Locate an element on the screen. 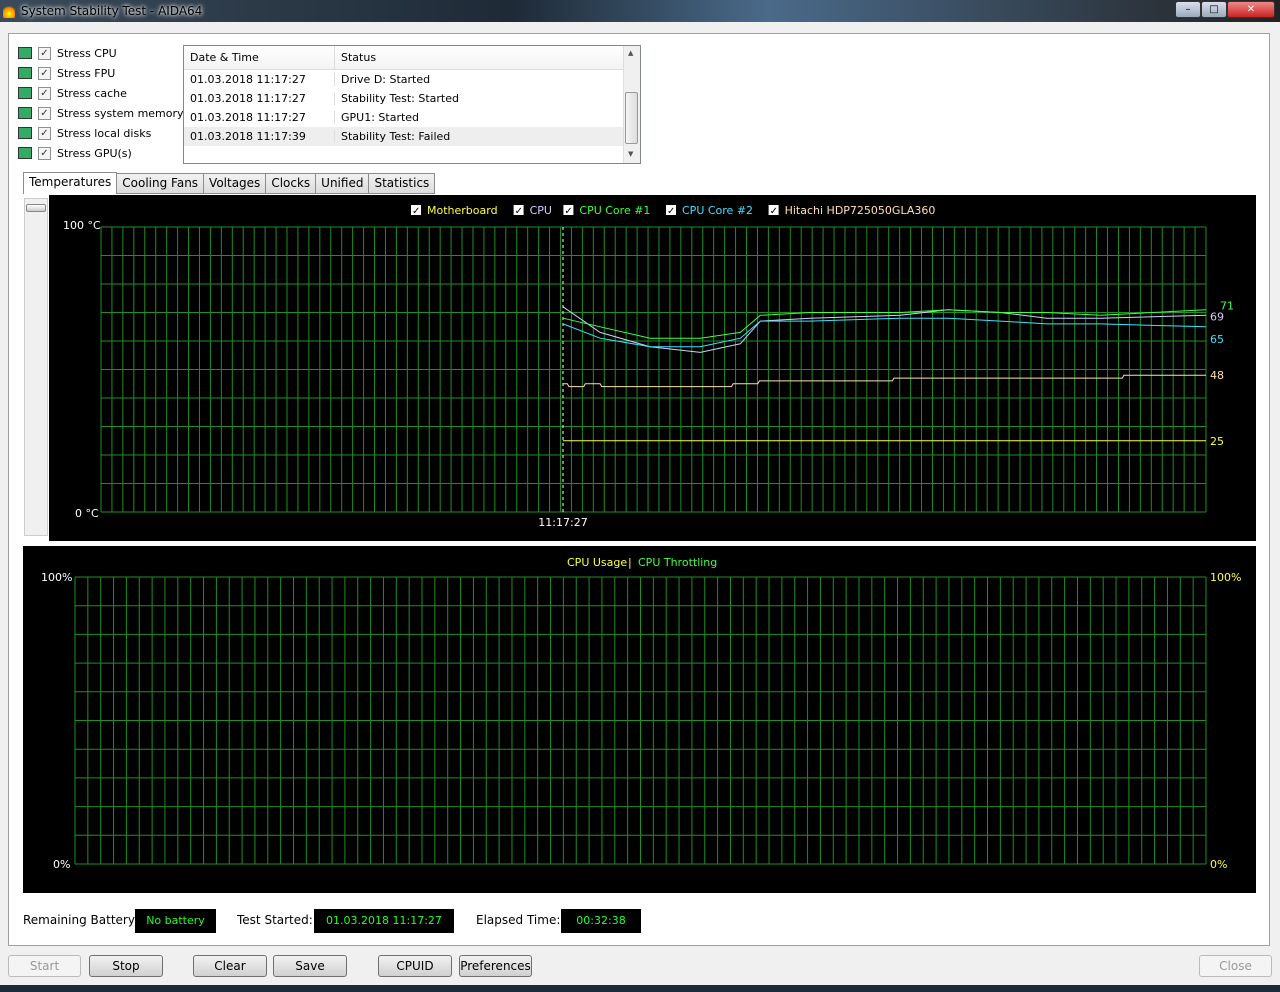 The height and width of the screenshot is (992, 1280). fpu-icon is located at coordinates (25, 73).